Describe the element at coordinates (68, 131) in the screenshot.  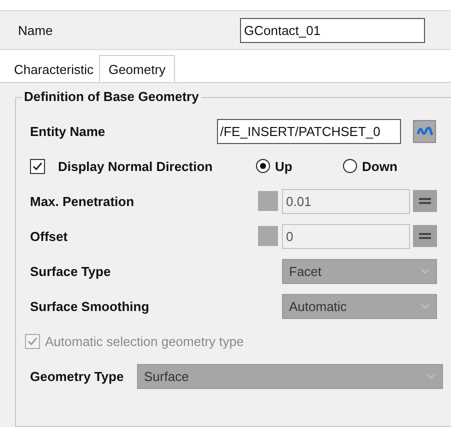
I see `field-label: Entity Name` at that location.